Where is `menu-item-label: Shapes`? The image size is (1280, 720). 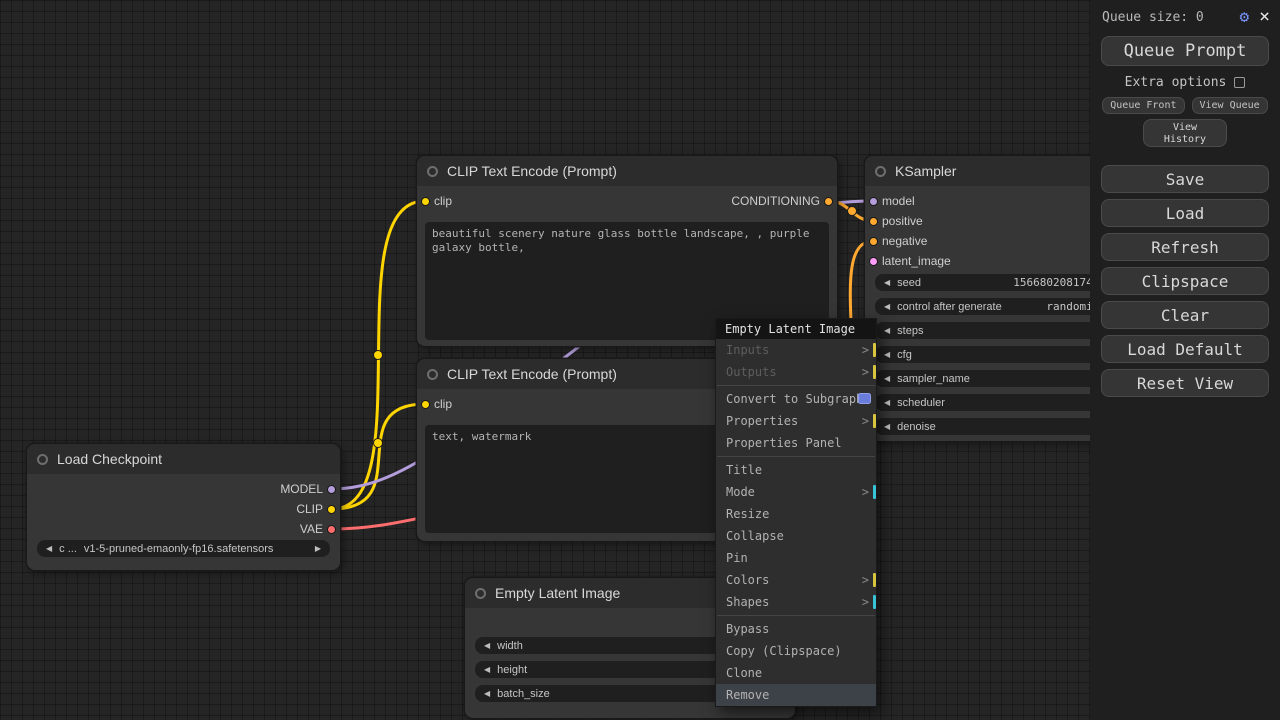 menu-item-label: Shapes is located at coordinates (748, 602).